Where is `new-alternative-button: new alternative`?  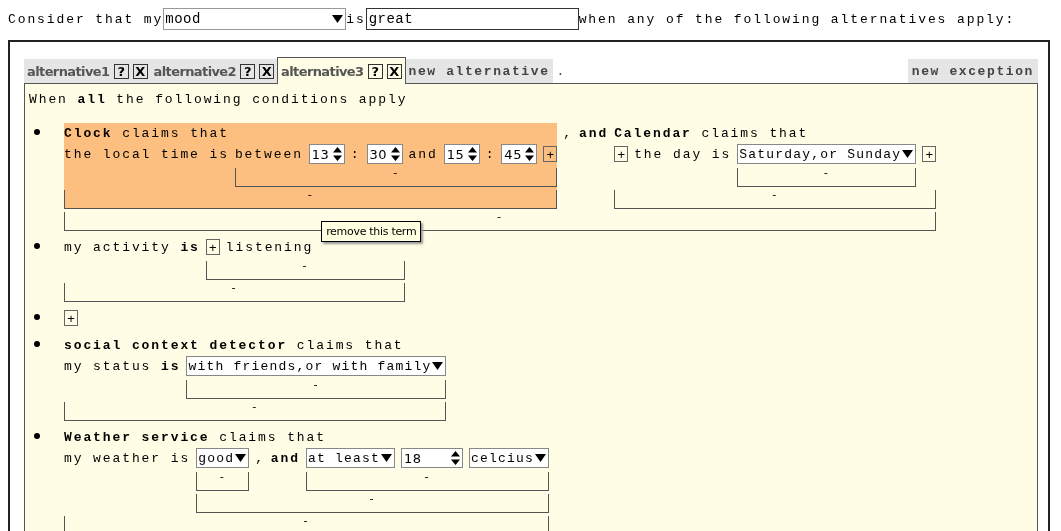
new-alternative-button: new alternative is located at coordinates (479, 71).